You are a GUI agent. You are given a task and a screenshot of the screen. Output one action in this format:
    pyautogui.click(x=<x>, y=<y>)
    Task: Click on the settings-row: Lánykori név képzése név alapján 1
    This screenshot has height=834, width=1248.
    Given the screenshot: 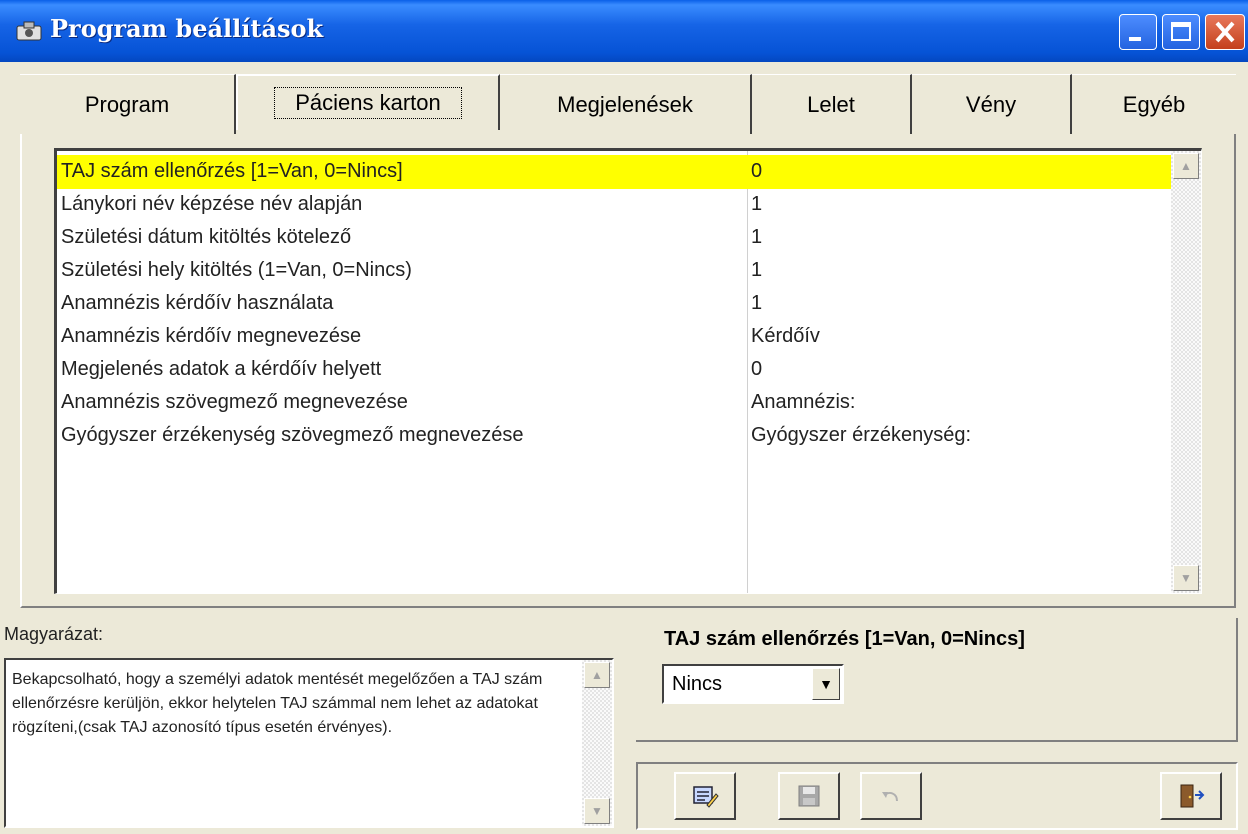 What is the action you would take?
    pyautogui.click(x=614, y=205)
    